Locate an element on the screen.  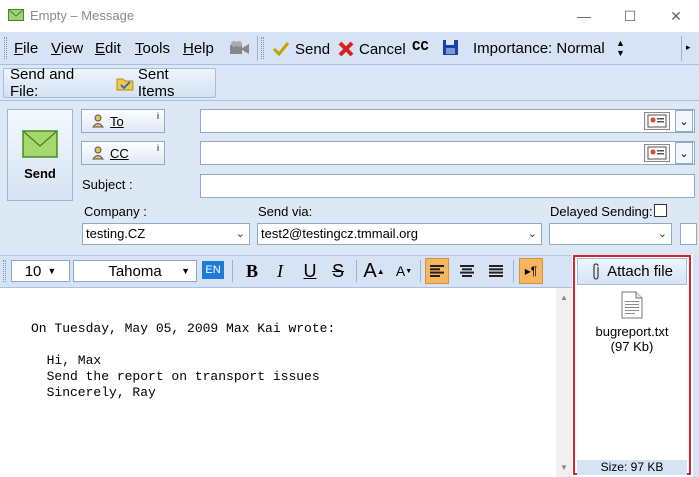
attachment-item: bugreport.txt (97 Kb) is located at coordinates (632, 322).